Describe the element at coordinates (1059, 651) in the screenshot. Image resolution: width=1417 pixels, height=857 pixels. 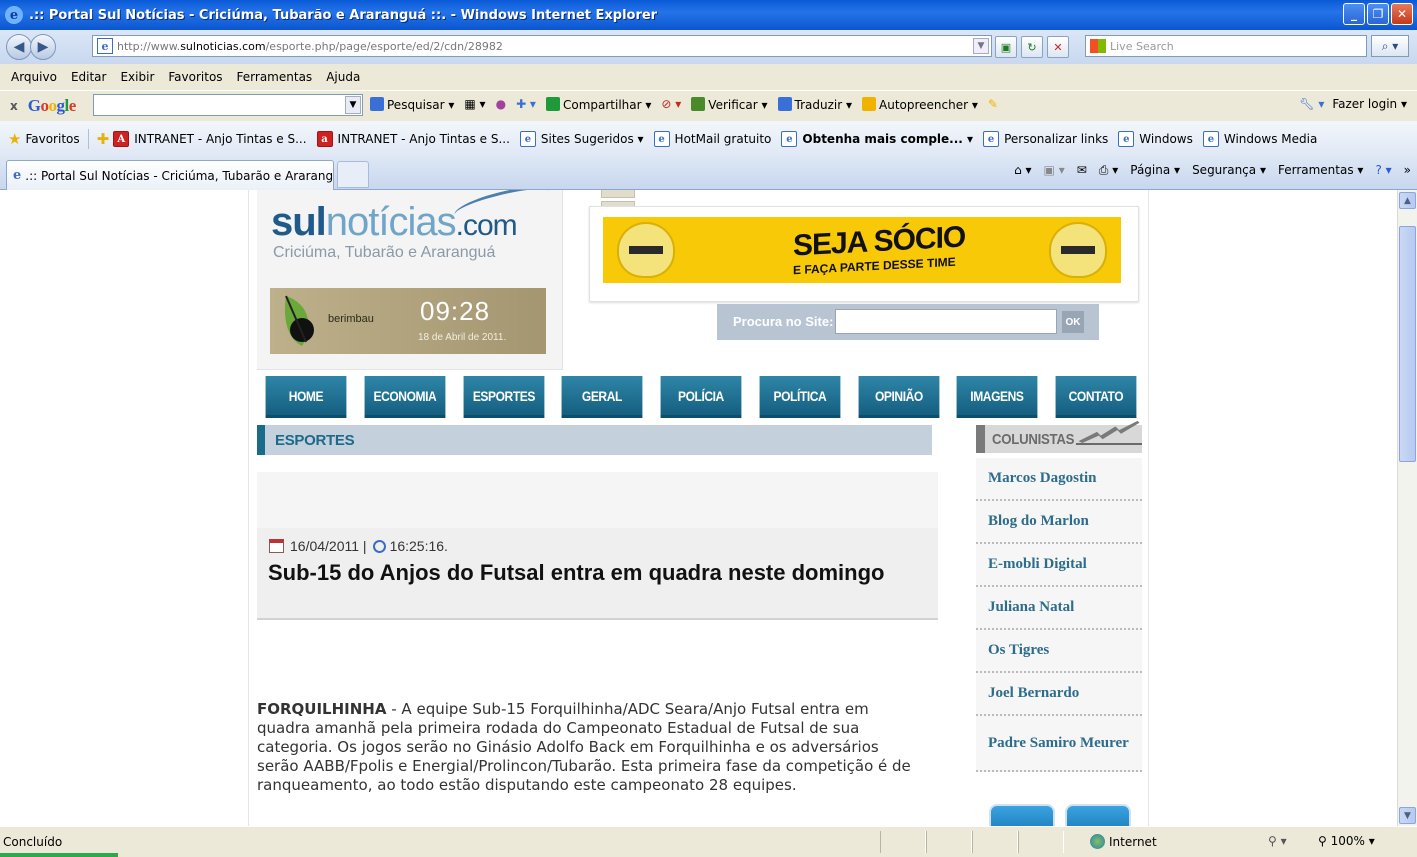
I see `columnist-link: Os Tigres` at that location.